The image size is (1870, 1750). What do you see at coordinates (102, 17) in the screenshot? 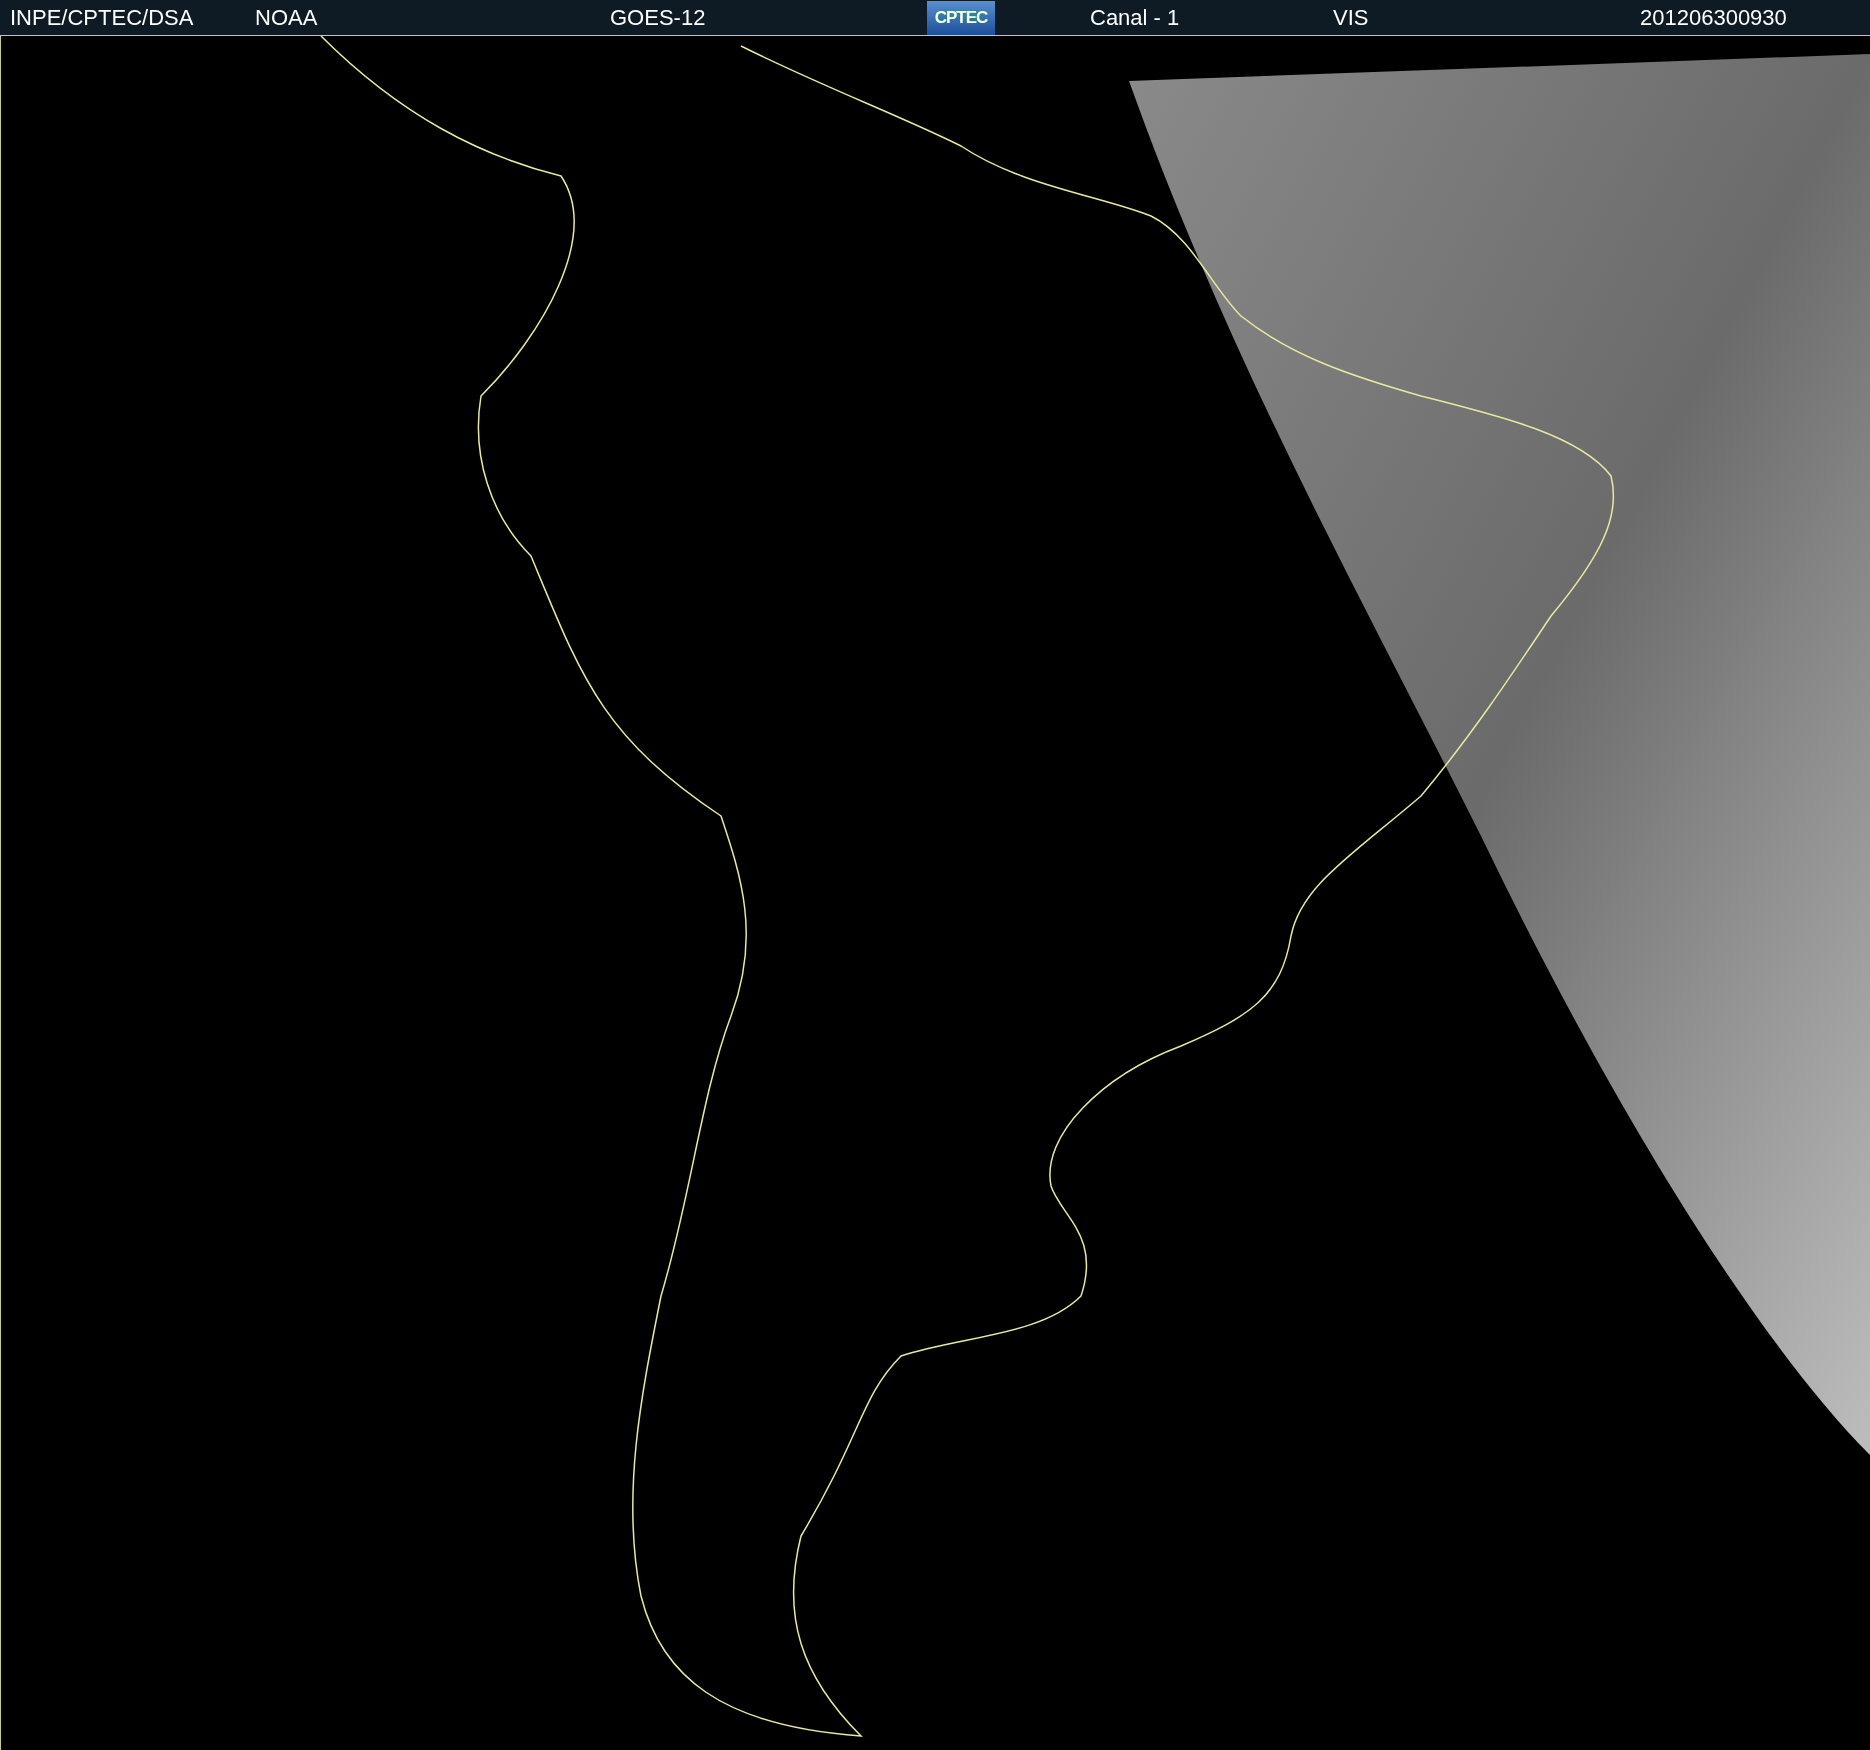
I see `source-label: INPE/CPTEC/DSA` at bounding box center [102, 17].